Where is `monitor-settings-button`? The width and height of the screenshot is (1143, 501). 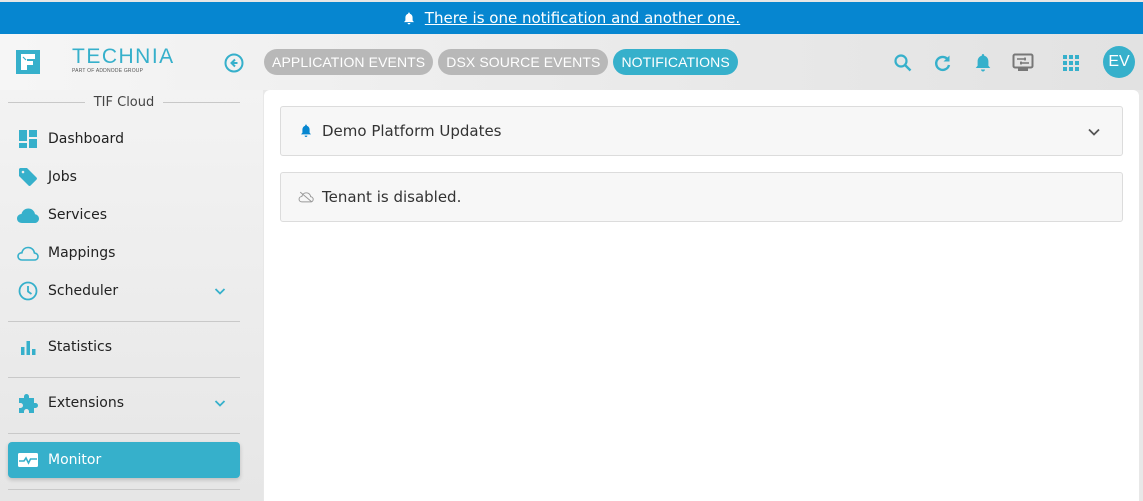 monitor-settings-button is located at coordinates (1023, 63).